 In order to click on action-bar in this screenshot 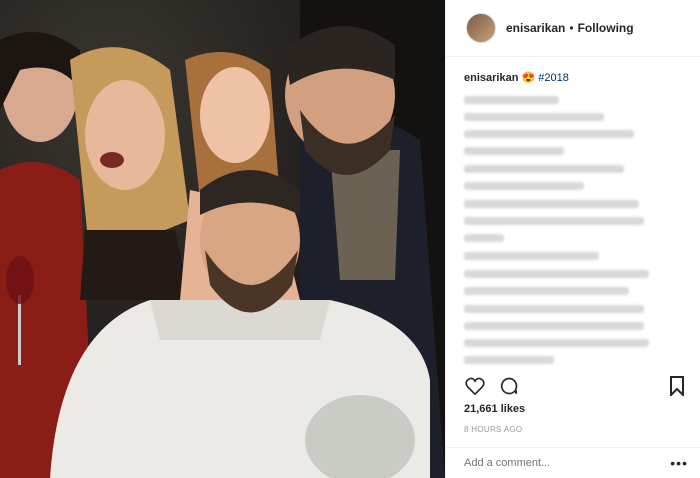, I will do `click(576, 386)`.